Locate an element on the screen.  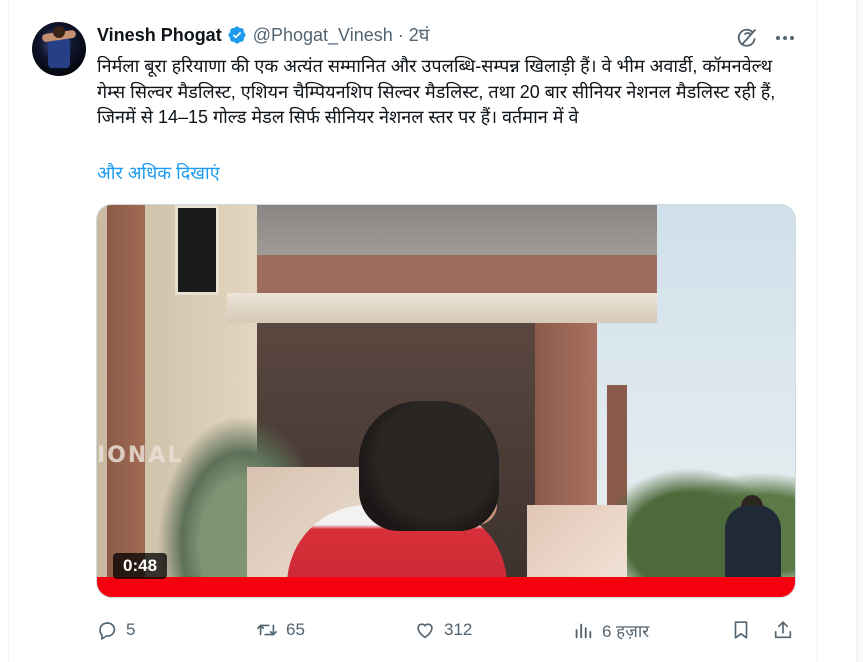
repost-icon is located at coordinates (267, 630).